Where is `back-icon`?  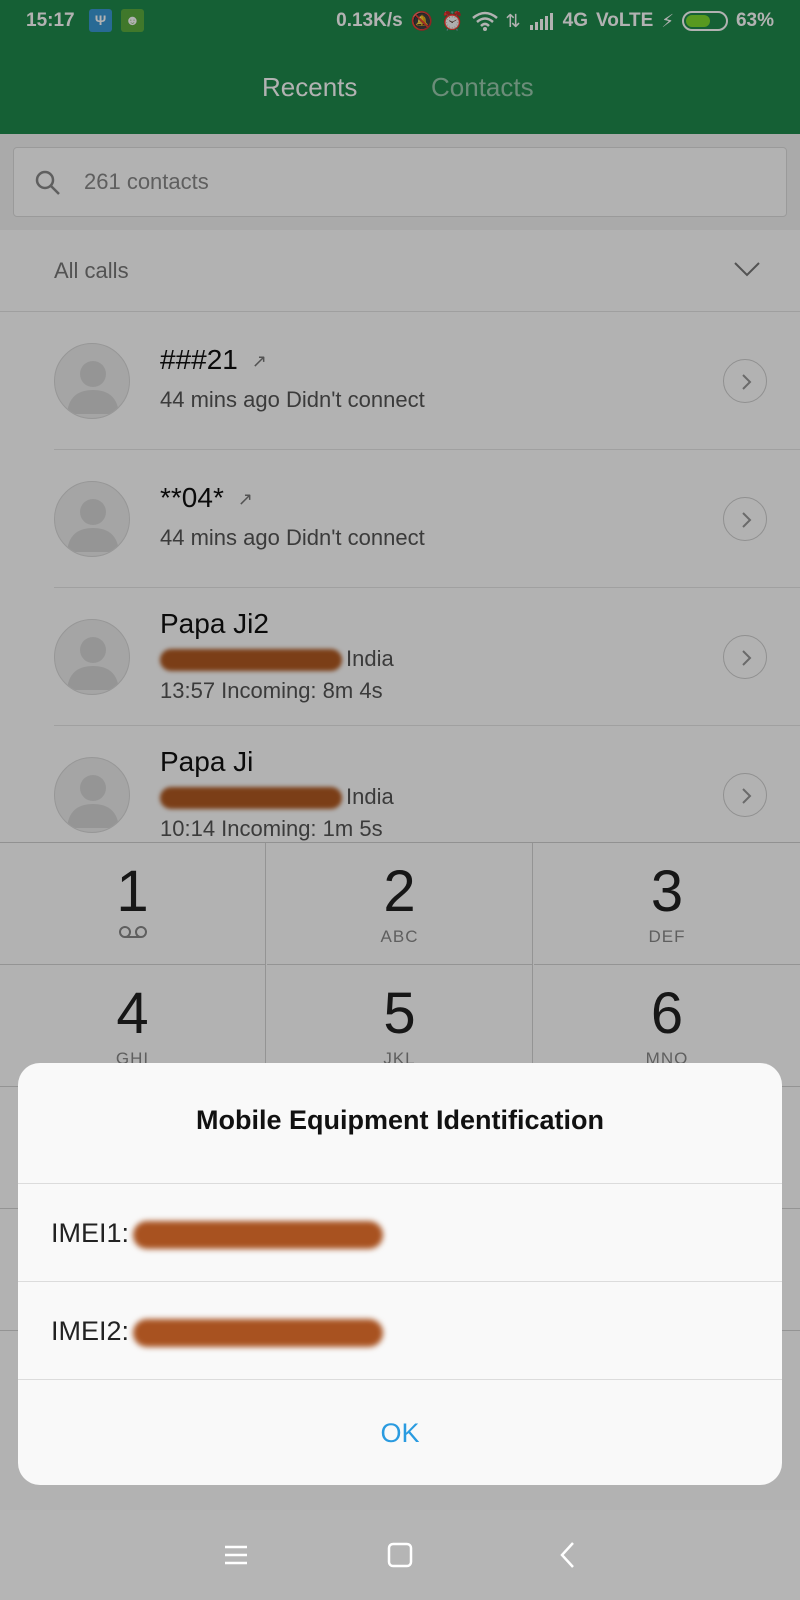
back-icon is located at coordinates (569, 1555).